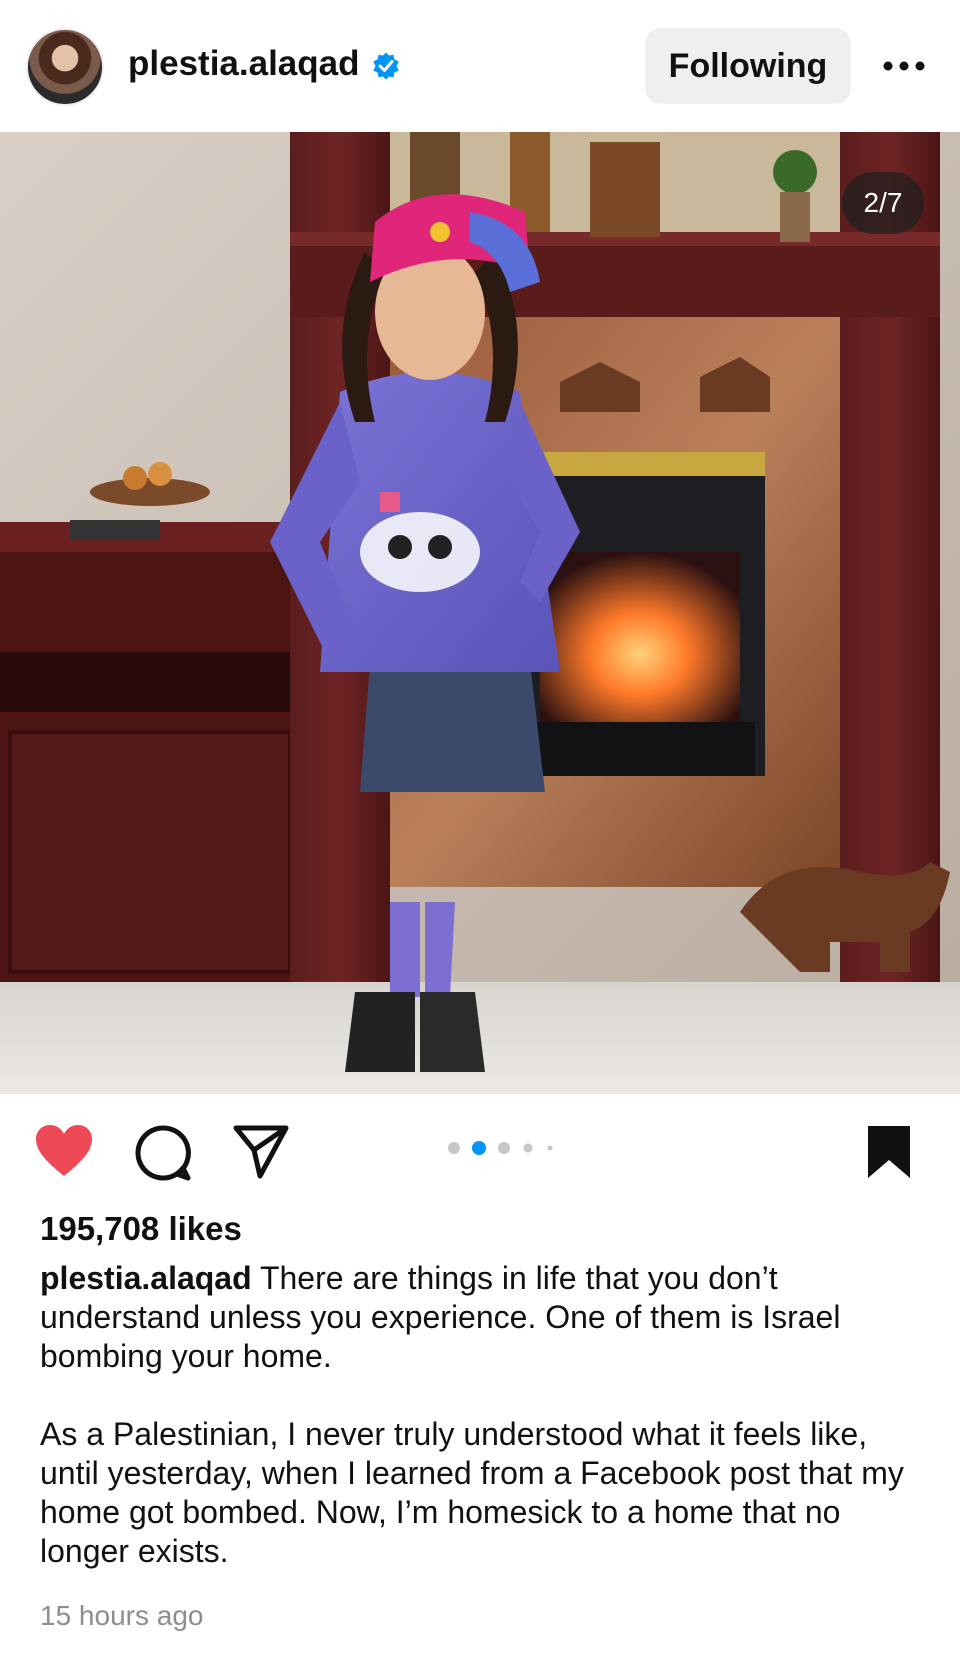 The height and width of the screenshot is (1654, 960). What do you see at coordinates (64, 1151) in the screenshot?
I see `heart-filled-icon` at bounding box center [64, 1151].